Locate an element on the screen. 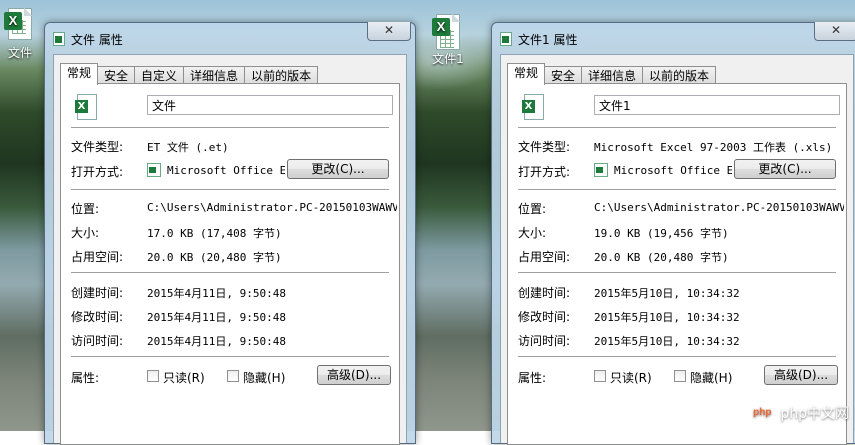 The height and width of the screenshot is (445, 855). watermark: php php中文网 is located at coordinates (798, 413).